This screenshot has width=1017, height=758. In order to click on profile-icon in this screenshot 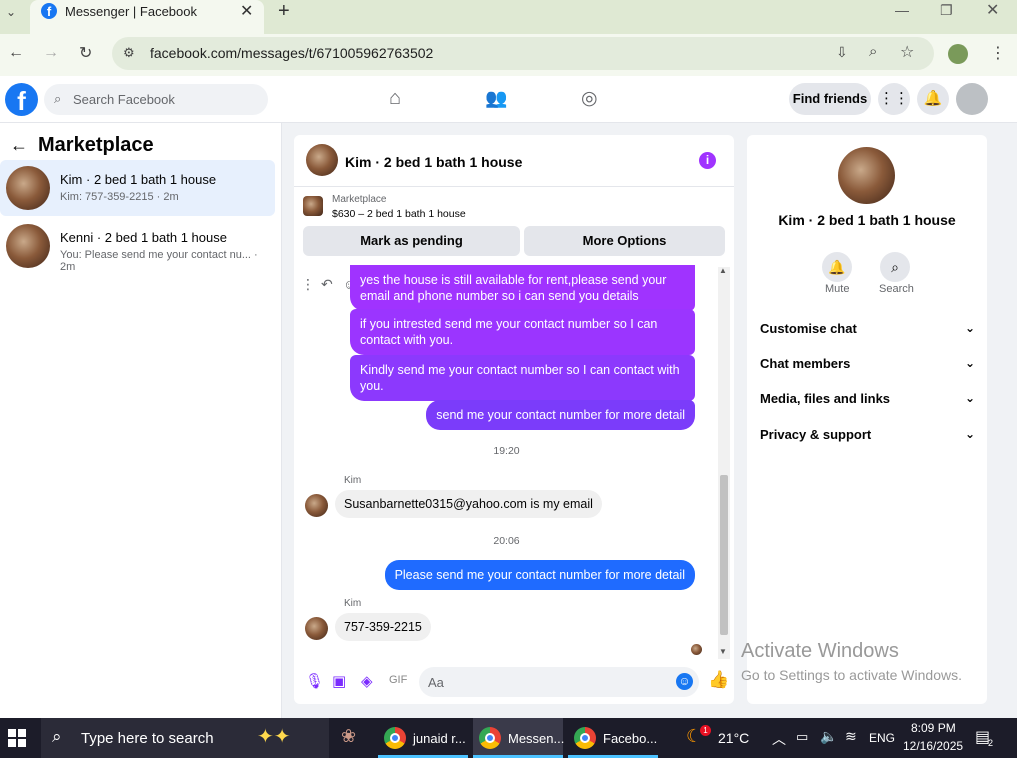, I will do `click(958, 54)`.